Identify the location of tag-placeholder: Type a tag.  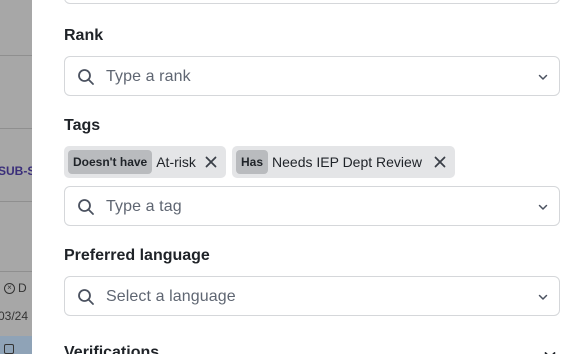
(144, 206).